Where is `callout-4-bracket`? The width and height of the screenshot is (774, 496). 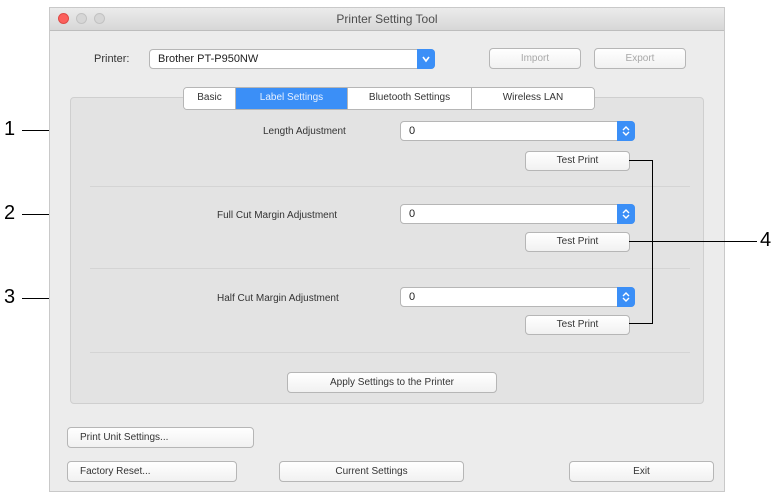
callout-4-bracket is located at coordinates (693, 242).